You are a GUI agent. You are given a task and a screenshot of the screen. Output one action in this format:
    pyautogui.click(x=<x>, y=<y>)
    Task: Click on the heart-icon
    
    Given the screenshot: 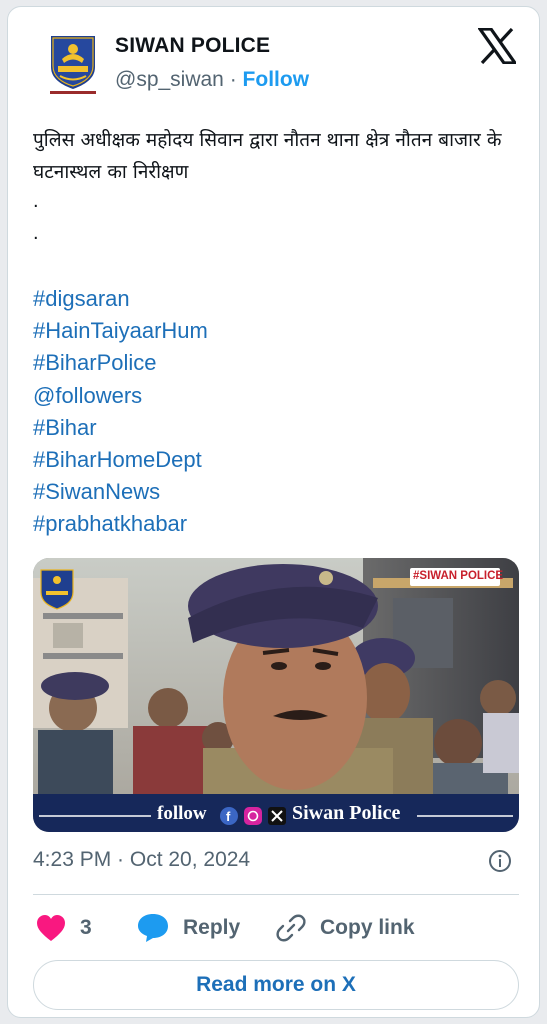 What is the action you would take?
    pyautogui.click(x=51, y=928)
    